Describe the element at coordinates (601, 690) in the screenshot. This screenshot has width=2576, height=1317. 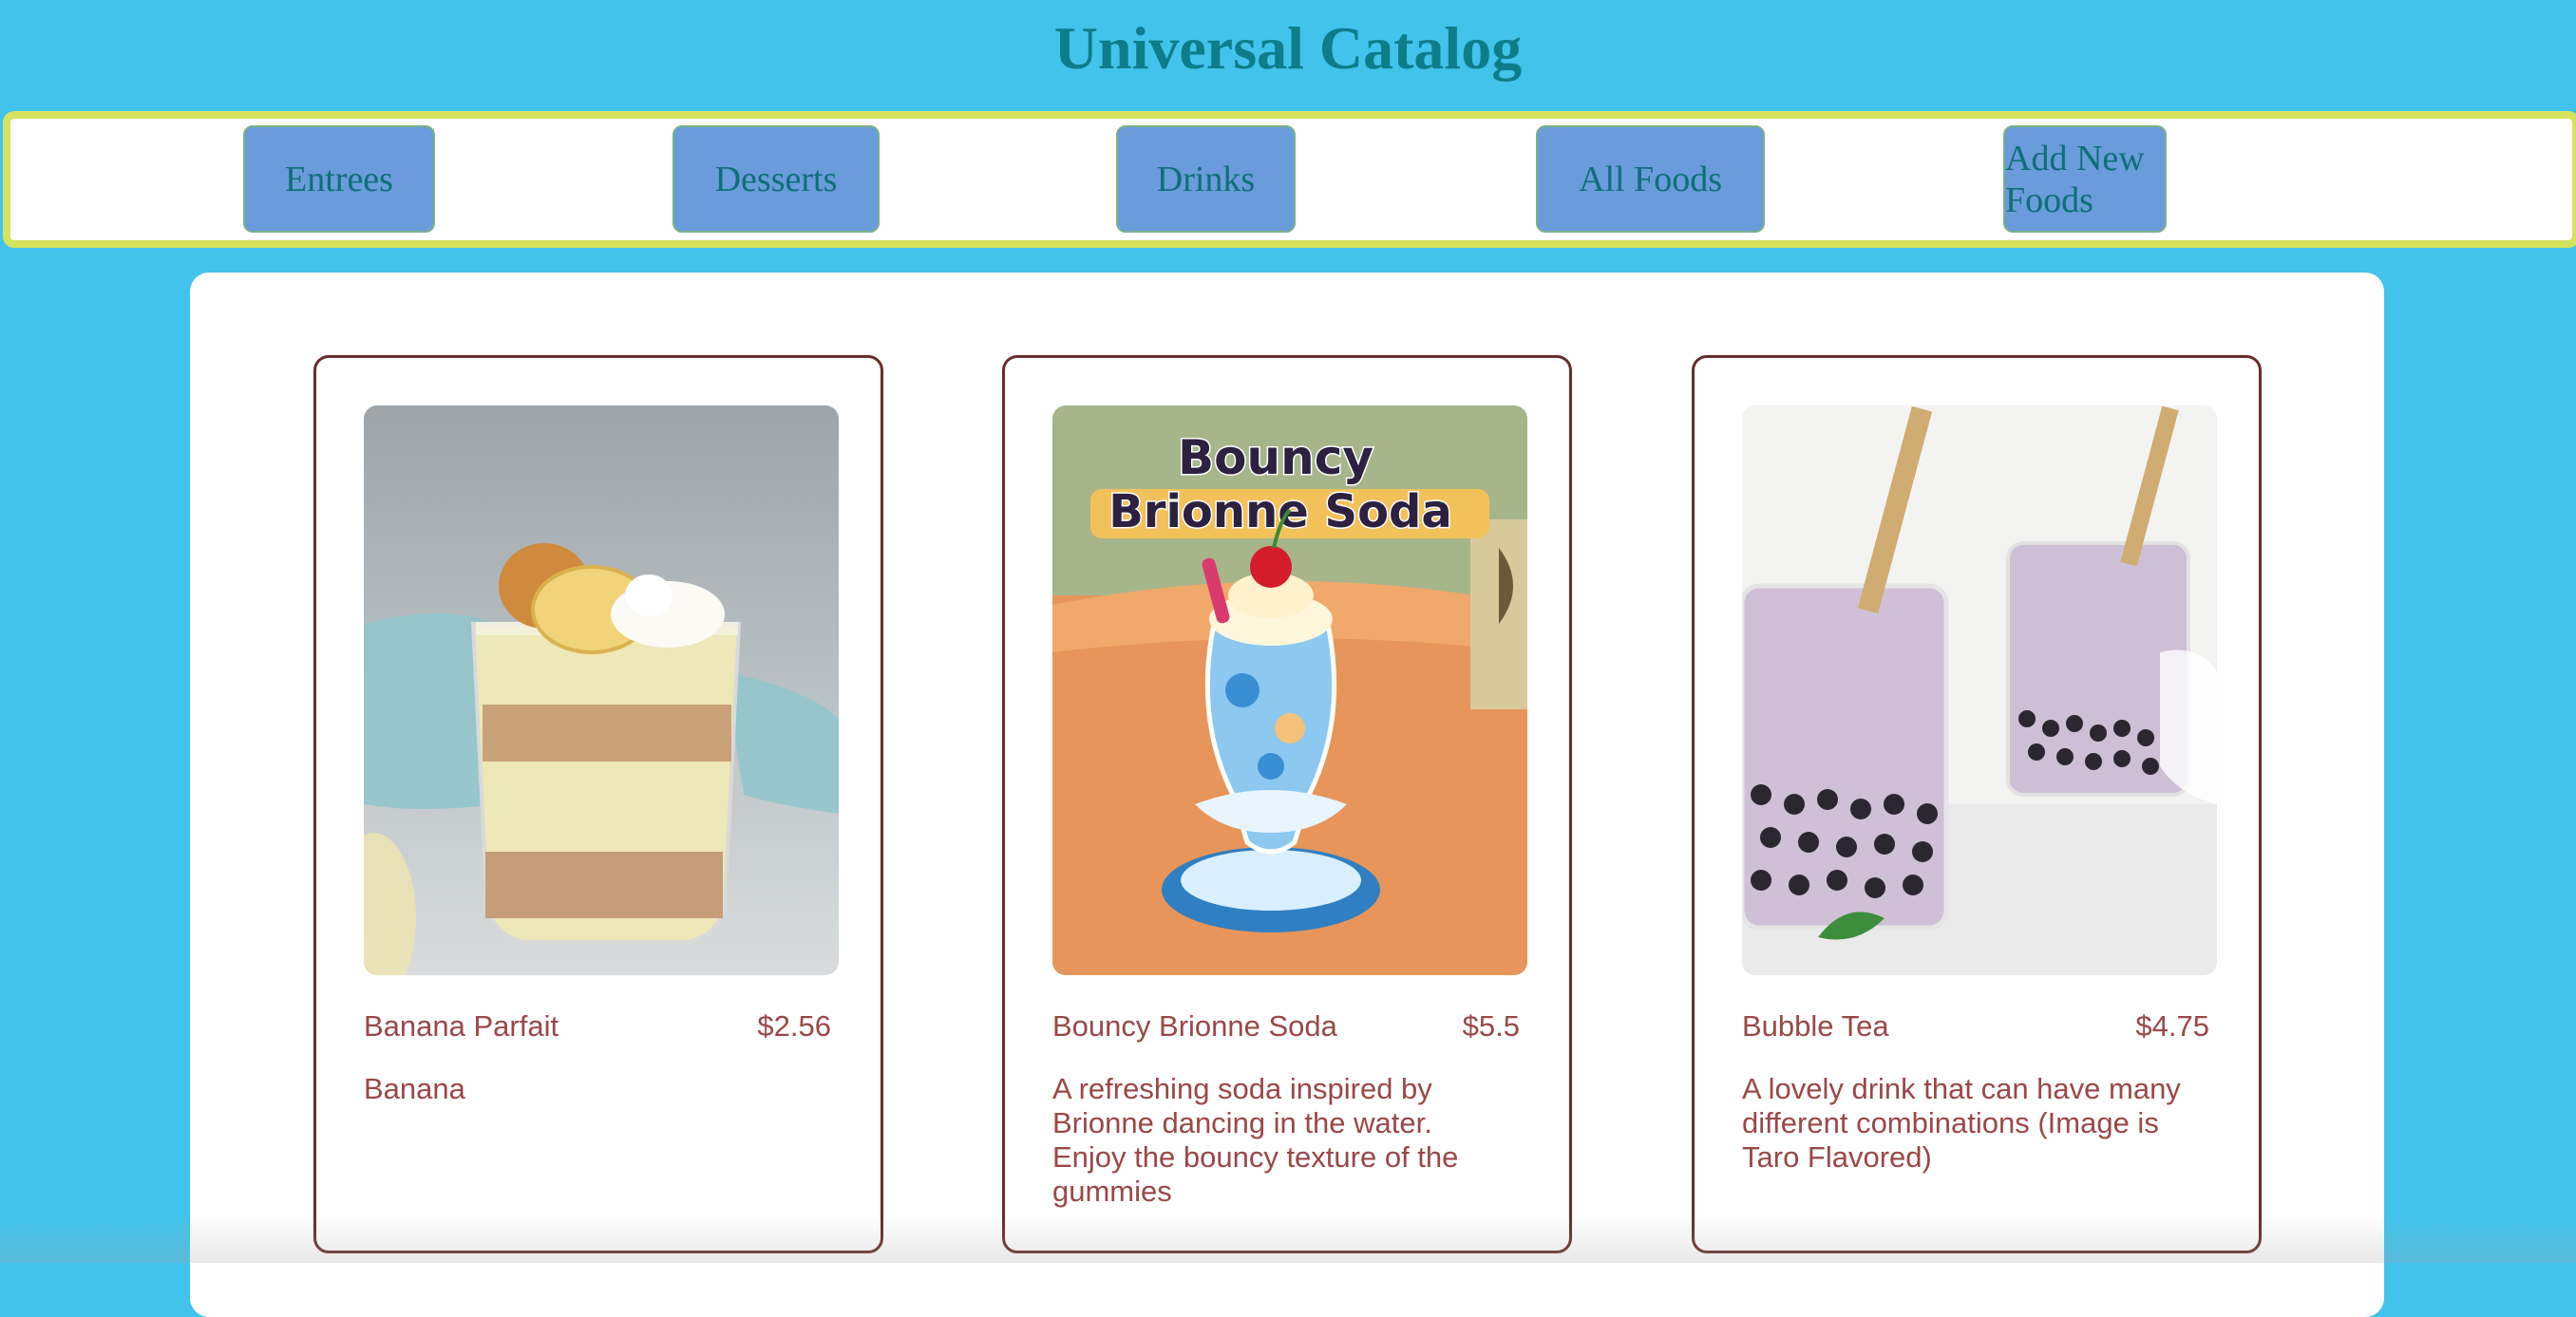
I see `banana-parfait-image` at that location.